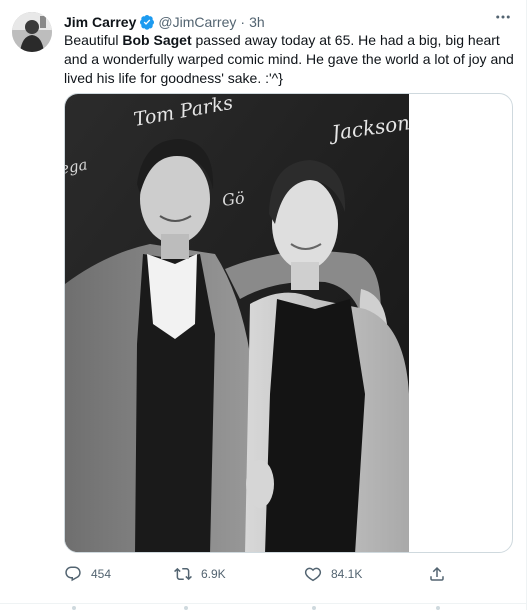 This screenshot has width=527, height=610. Describe the element at coordinates (503, 19) in the screenshot. I see `more-icon` at that location.